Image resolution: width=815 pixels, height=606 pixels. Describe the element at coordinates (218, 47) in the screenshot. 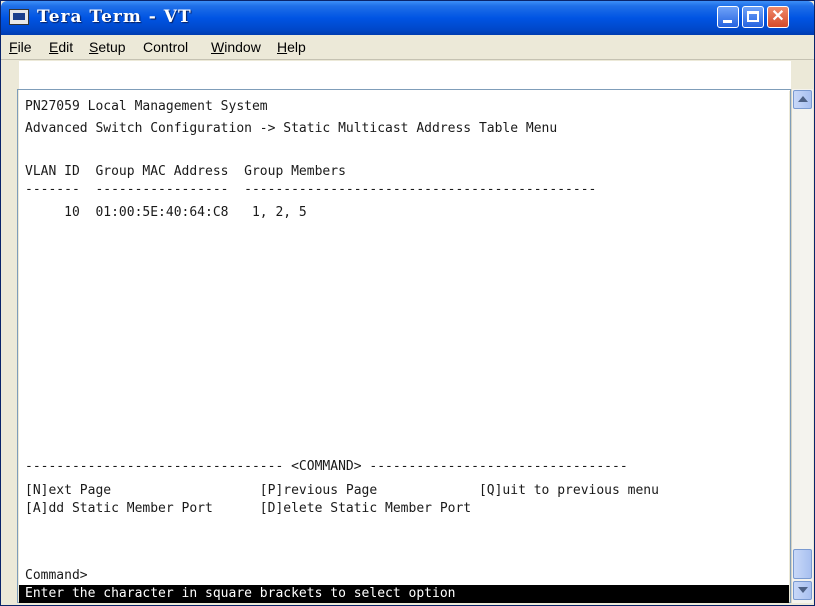

I see `menu-window-mnemonic: W` at that location.